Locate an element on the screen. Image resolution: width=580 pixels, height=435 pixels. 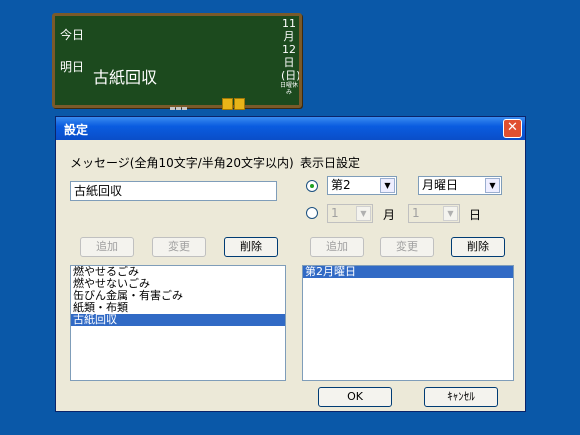
month-label: 月 is located at coordinates (389, 215).